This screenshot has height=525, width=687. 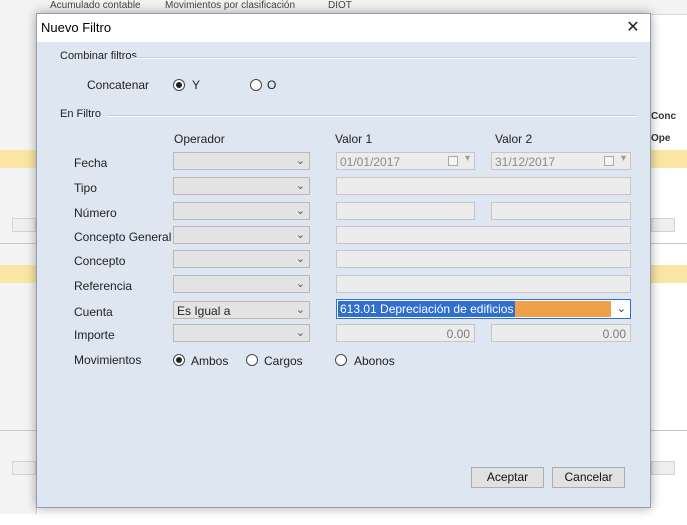 What do you see at coordinates (241, 235) in the screenshot?
I see `operador-select-concepto-general: ⌄` at bounding box center [241, 235].